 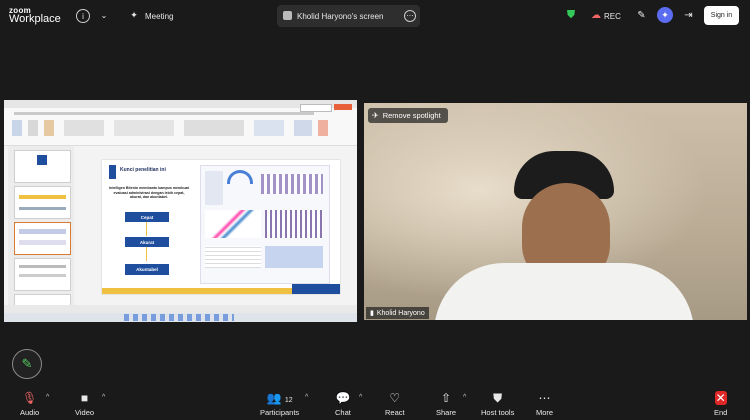 I want to click on end-x-icon: ✕, so click(x=720, y=398).